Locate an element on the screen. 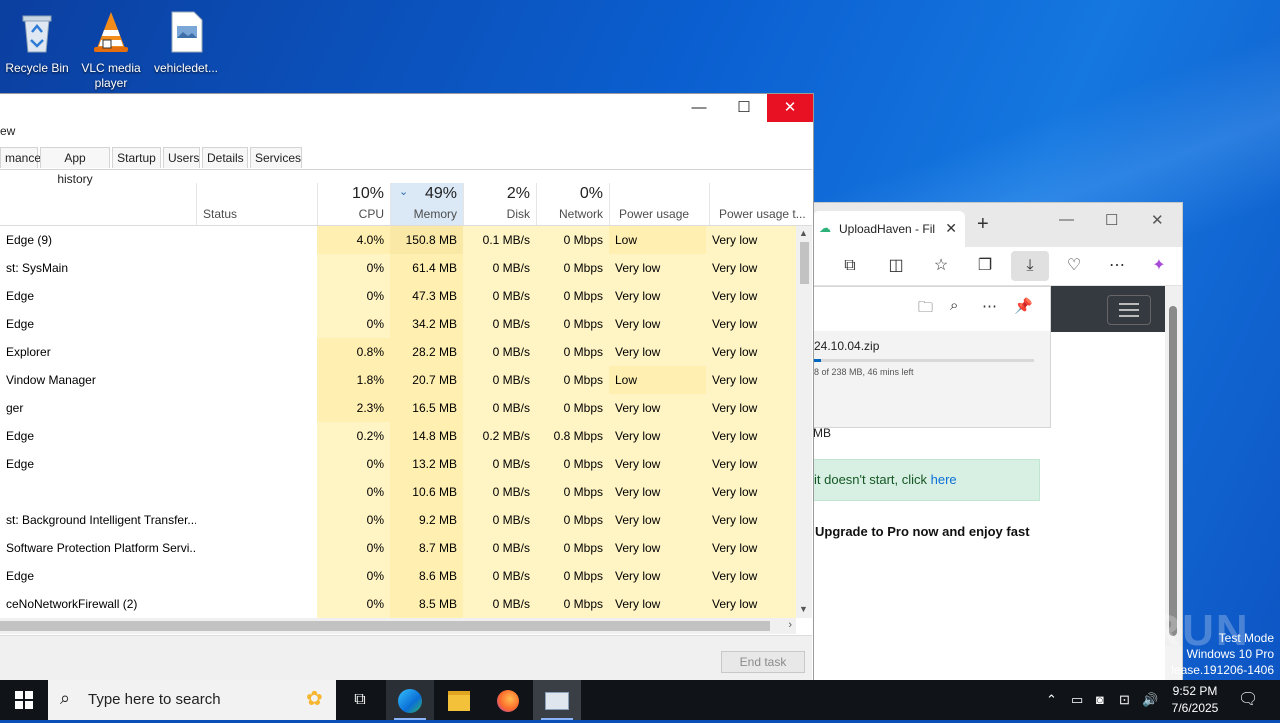 Image resolution: width=1280 pixels, height=723 pixels. tab-users: Users is located at coordinates (181, 157).